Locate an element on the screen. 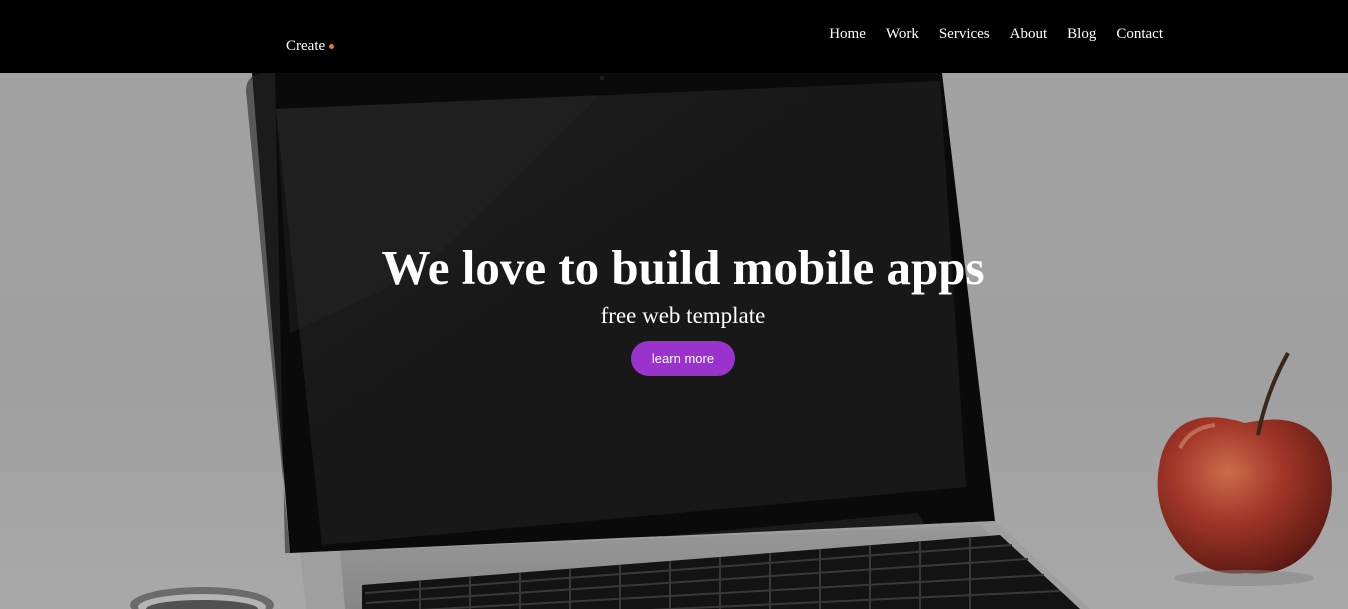 This screenshot has height=609, width=1348. brand-name: Create is located at coordinates (306, 46).